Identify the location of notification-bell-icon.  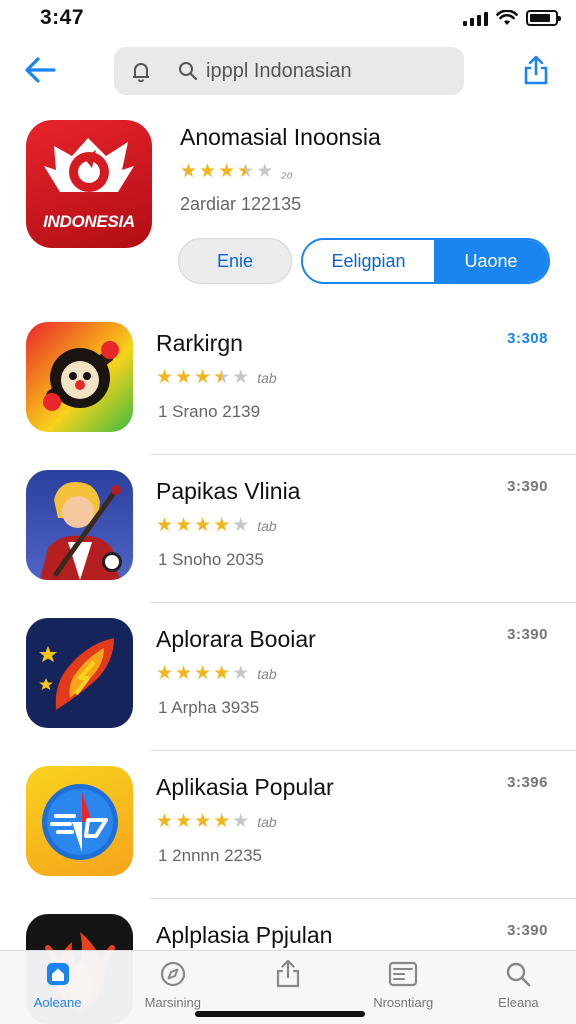
(141, 71).